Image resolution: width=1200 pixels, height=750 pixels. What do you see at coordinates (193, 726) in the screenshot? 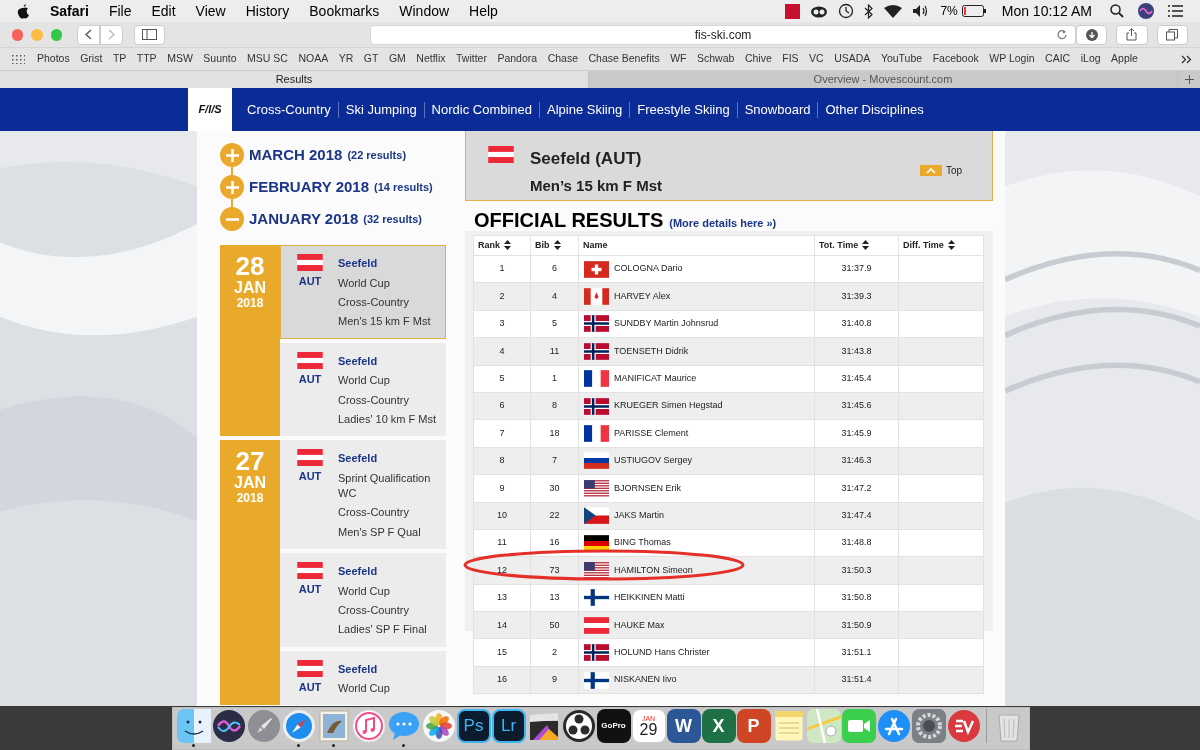
I see `smiling-face-icon` at bounding box center [193, 726].